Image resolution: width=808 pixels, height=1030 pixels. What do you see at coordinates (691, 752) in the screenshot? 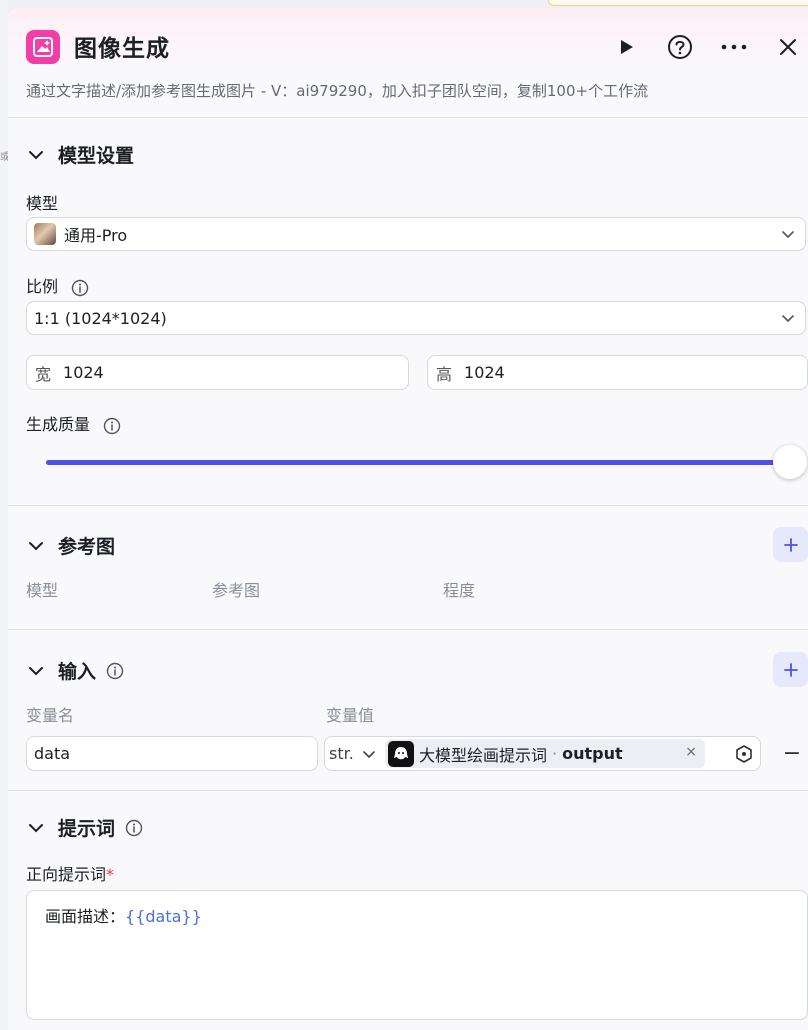
I see `clear-reference-button: ×` at bounding box center [691, 752].